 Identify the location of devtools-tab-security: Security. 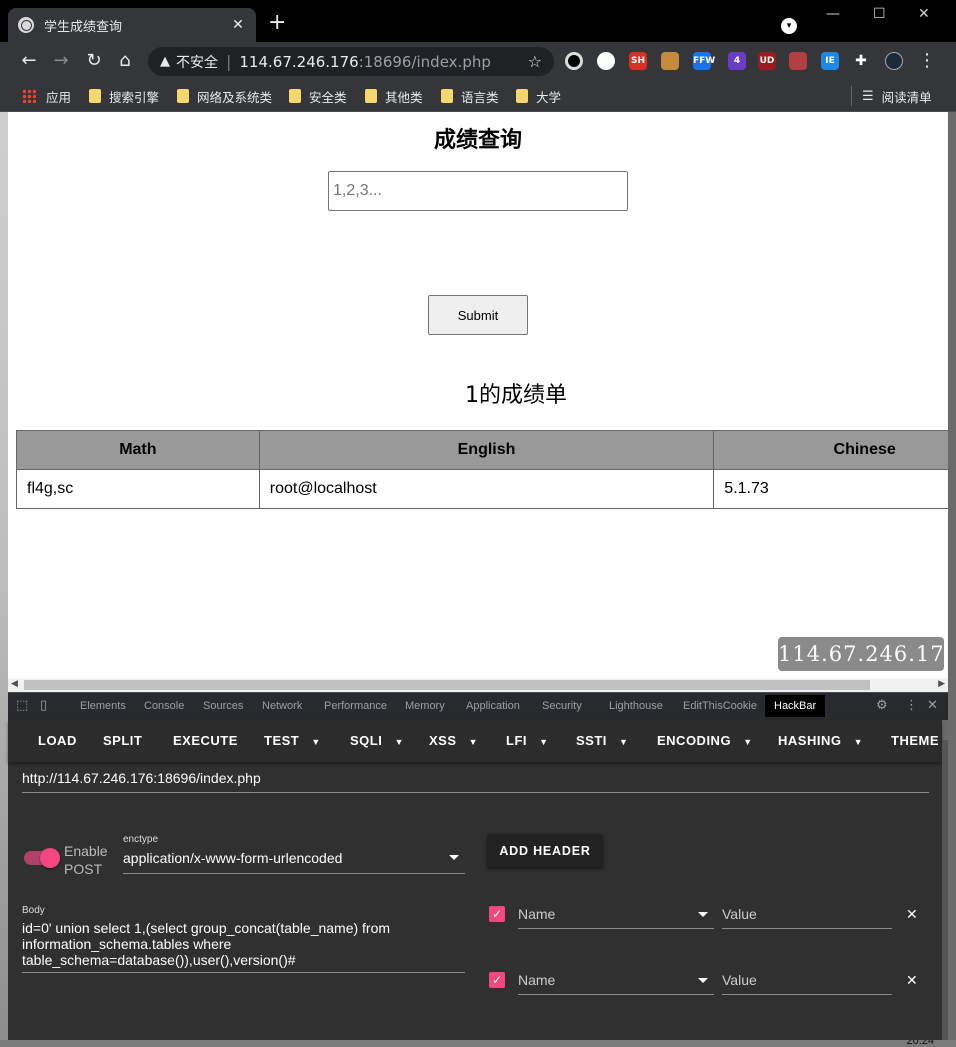
(562, 706).